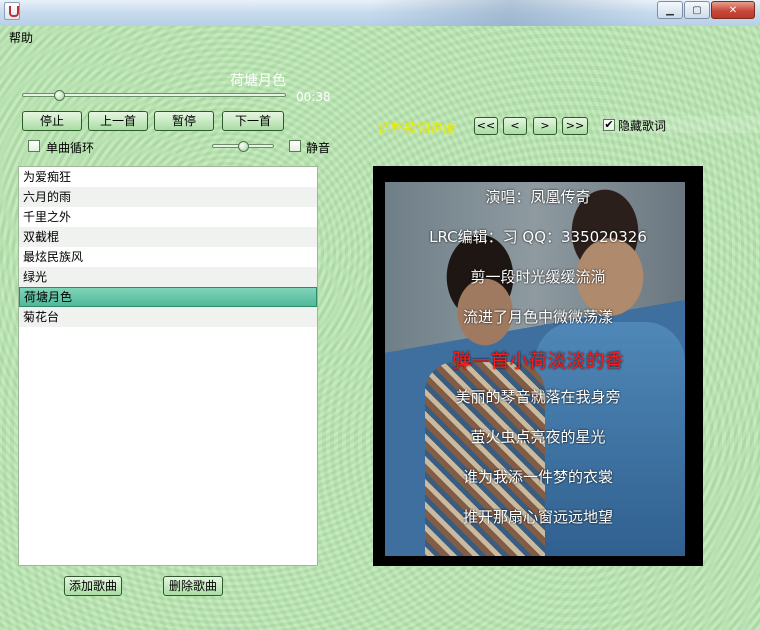 The width and height of the screenshot is (760, 630). I want to click on volume-slider-thumb, so click(243, 146).